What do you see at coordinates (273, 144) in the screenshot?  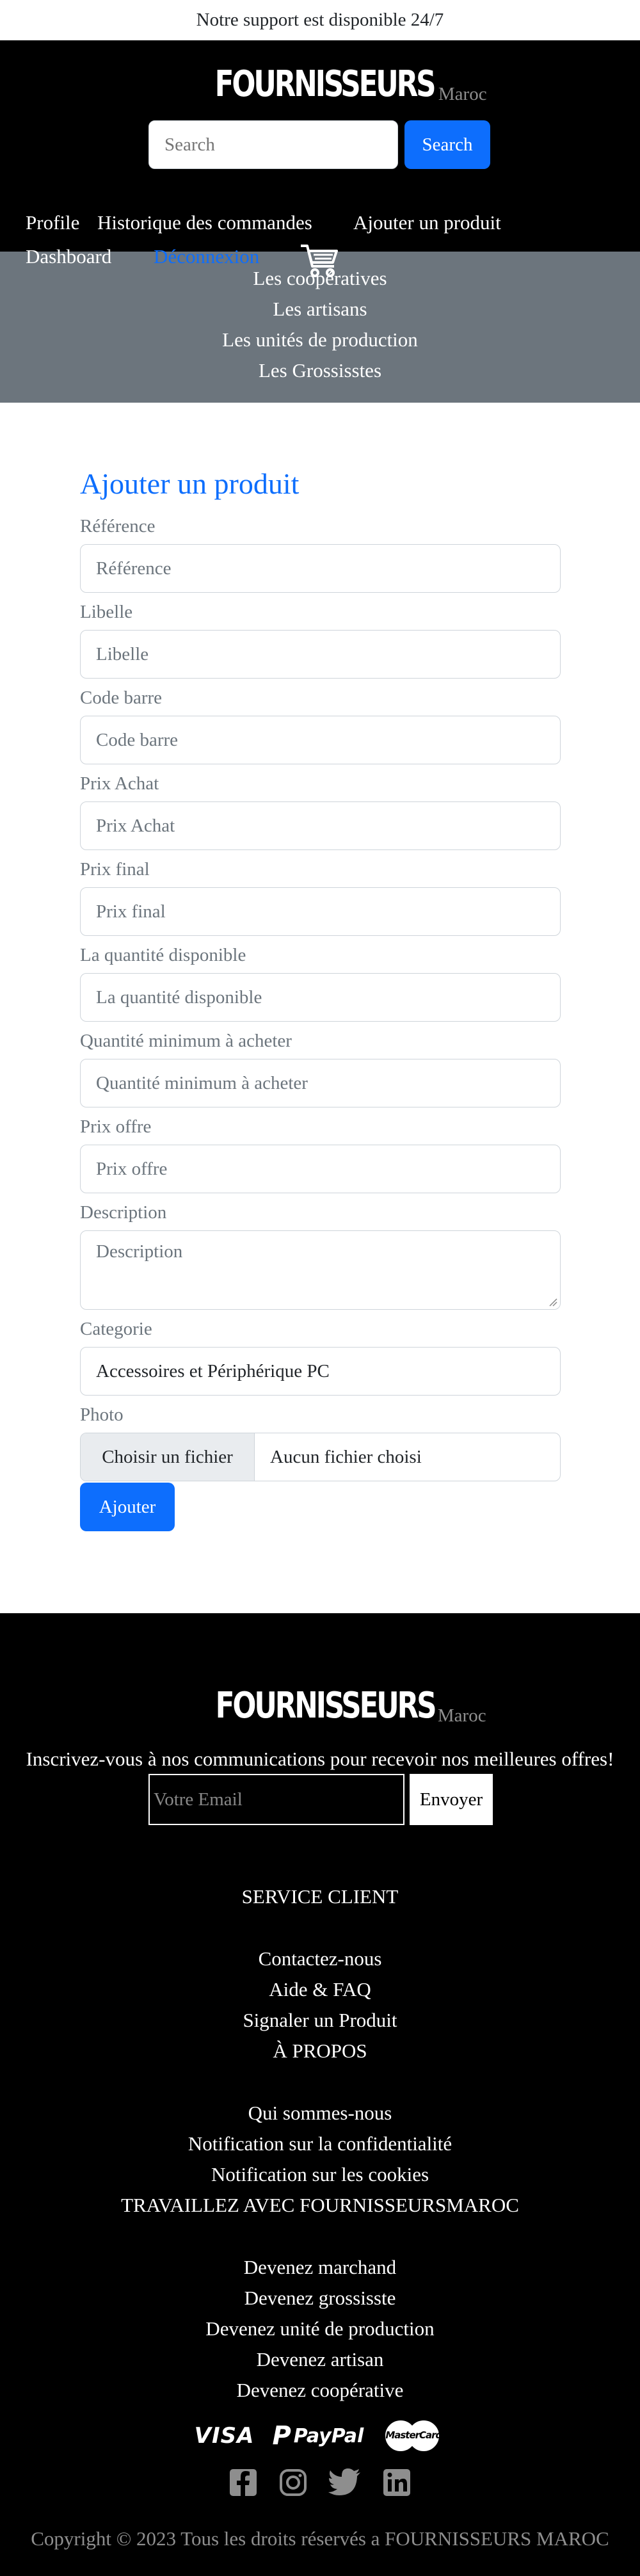 I see `search-input` at bounding box center [273, 144].